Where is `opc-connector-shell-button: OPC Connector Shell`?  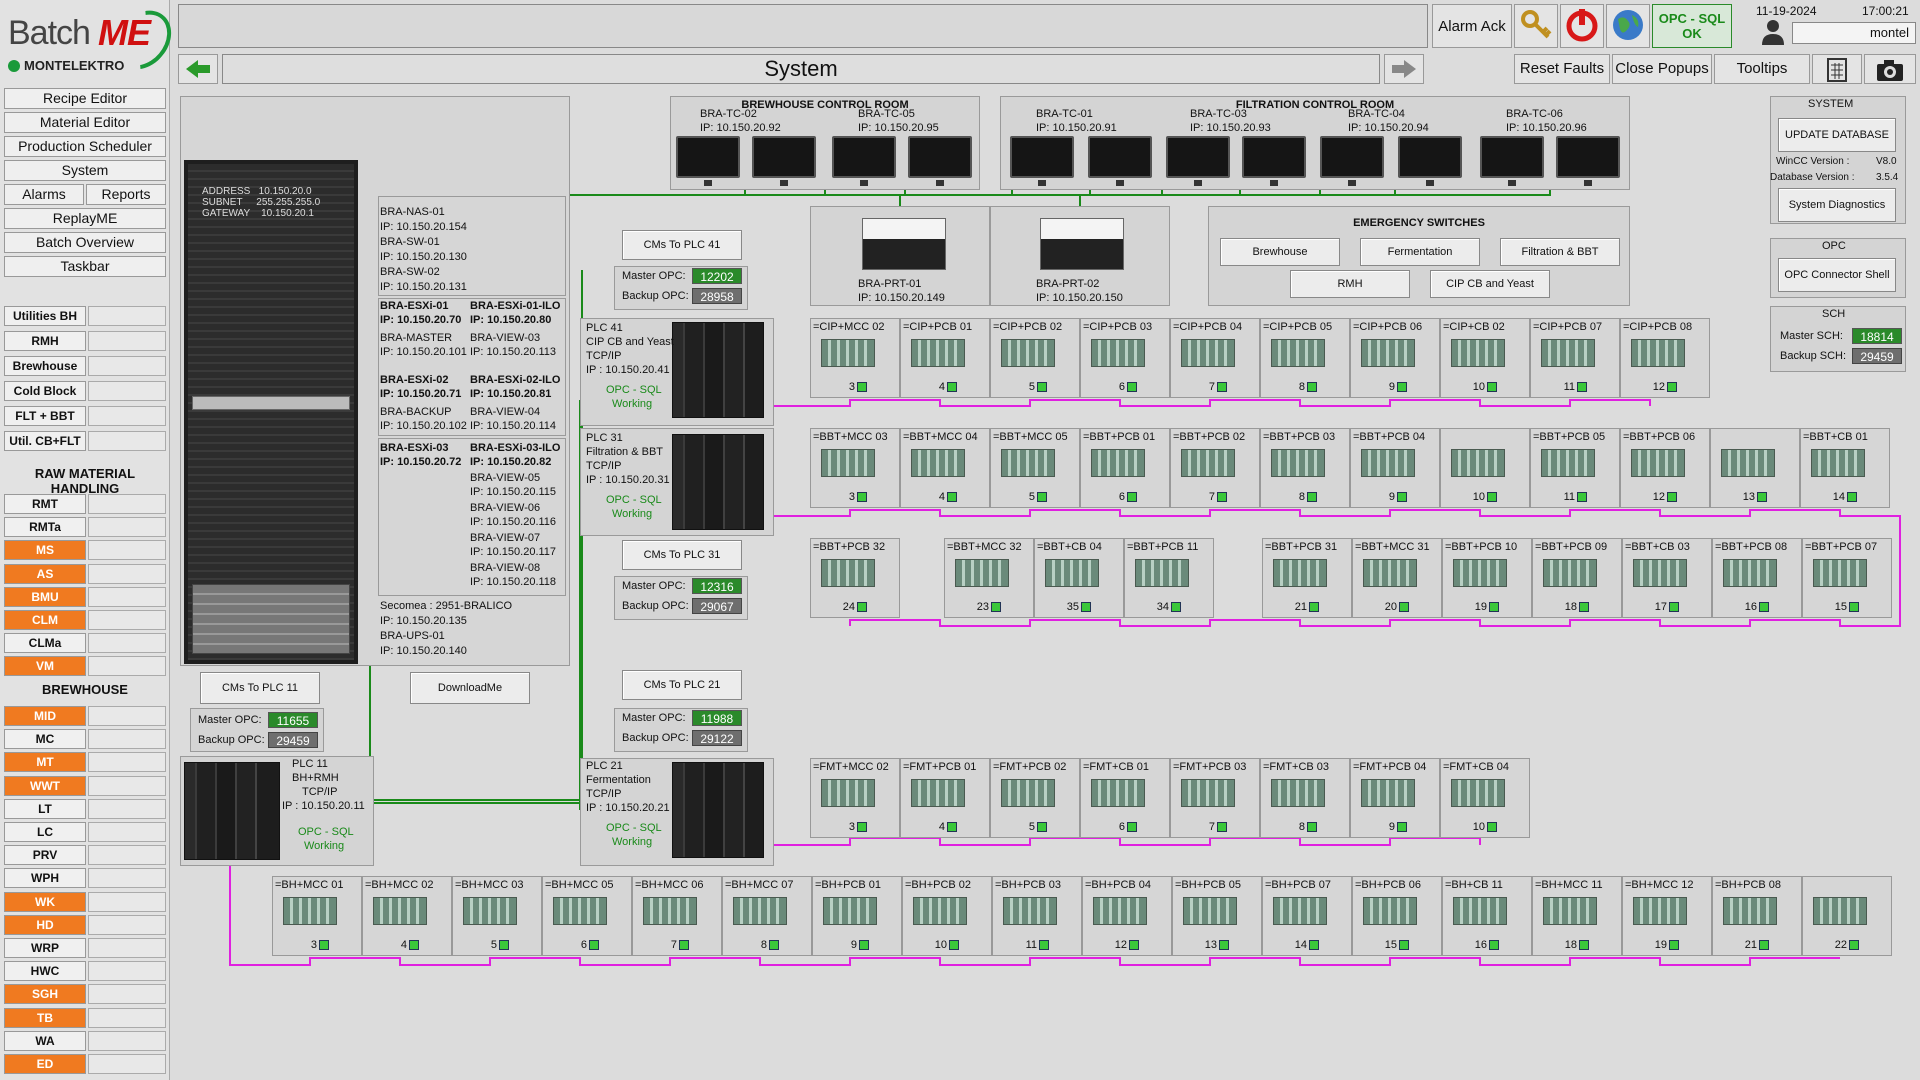
opc-connector-shell-button: OPC Connector Shell is located at coordinates (1837, 275).